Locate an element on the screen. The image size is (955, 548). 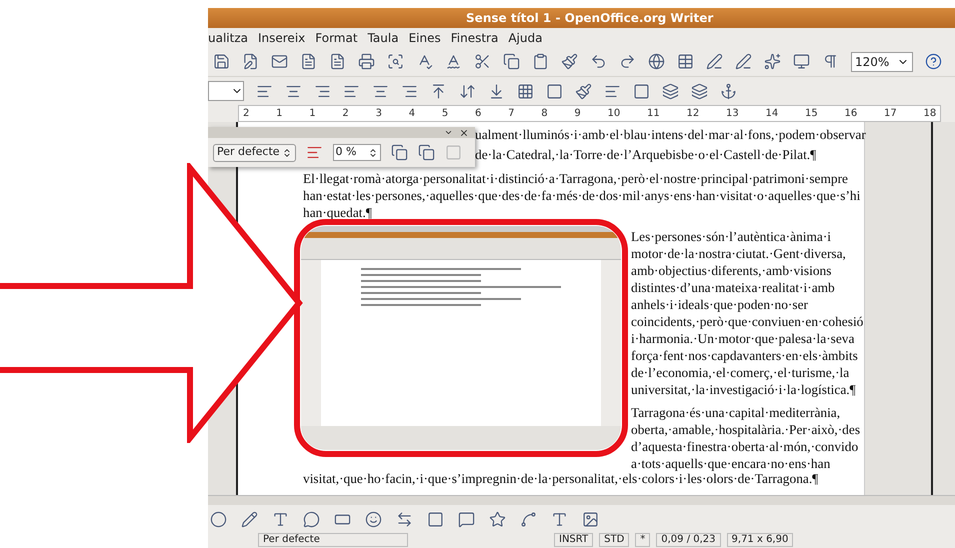
table-icon is located at coordinates (685, 61).